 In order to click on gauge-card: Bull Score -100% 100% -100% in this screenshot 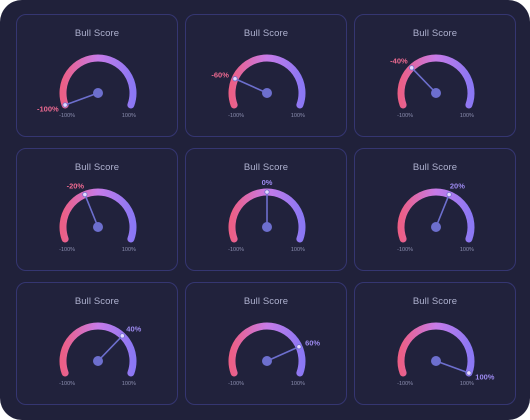, I will do `click(97, 75)`.